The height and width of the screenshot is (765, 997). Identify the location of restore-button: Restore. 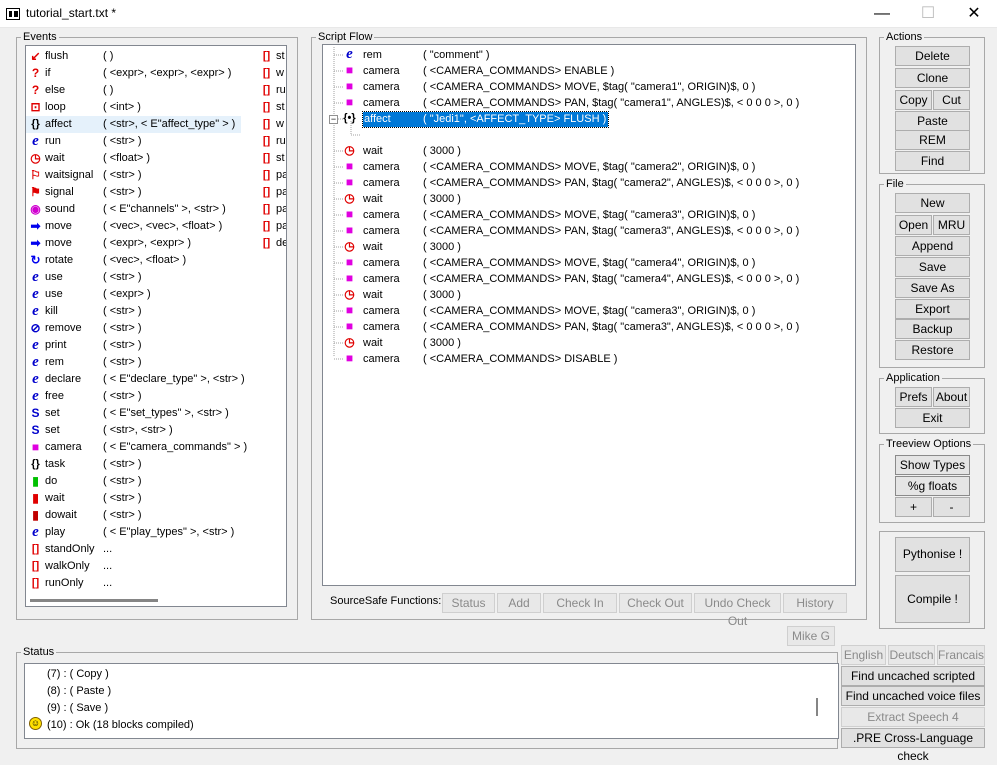
(932, 350).